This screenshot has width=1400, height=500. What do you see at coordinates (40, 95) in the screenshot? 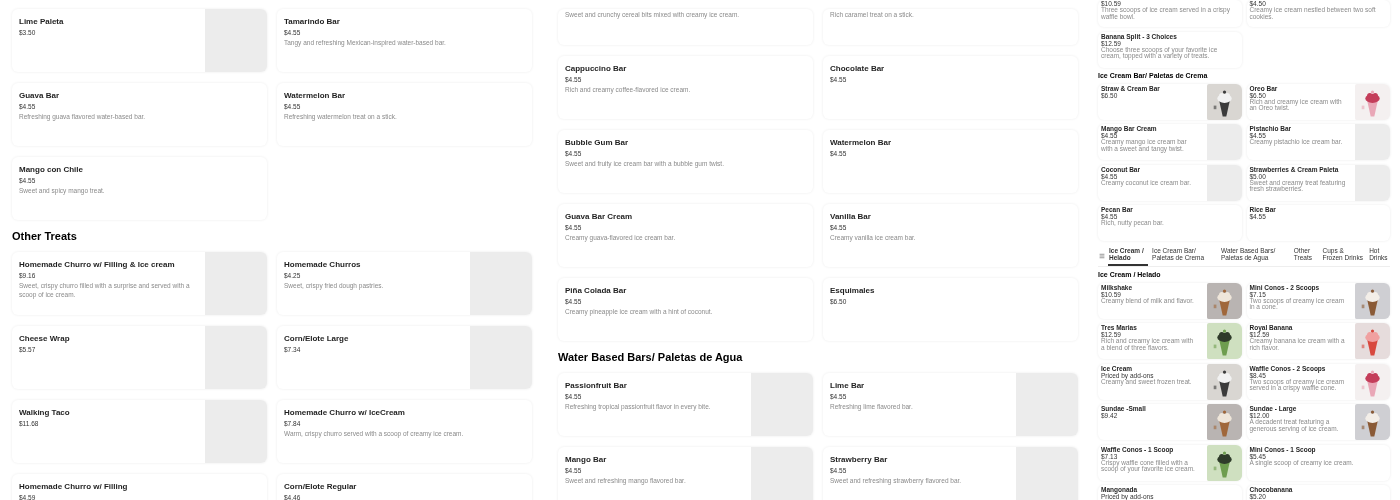
I see `item-name: Guava Bar` at bounding box center [40, 95].